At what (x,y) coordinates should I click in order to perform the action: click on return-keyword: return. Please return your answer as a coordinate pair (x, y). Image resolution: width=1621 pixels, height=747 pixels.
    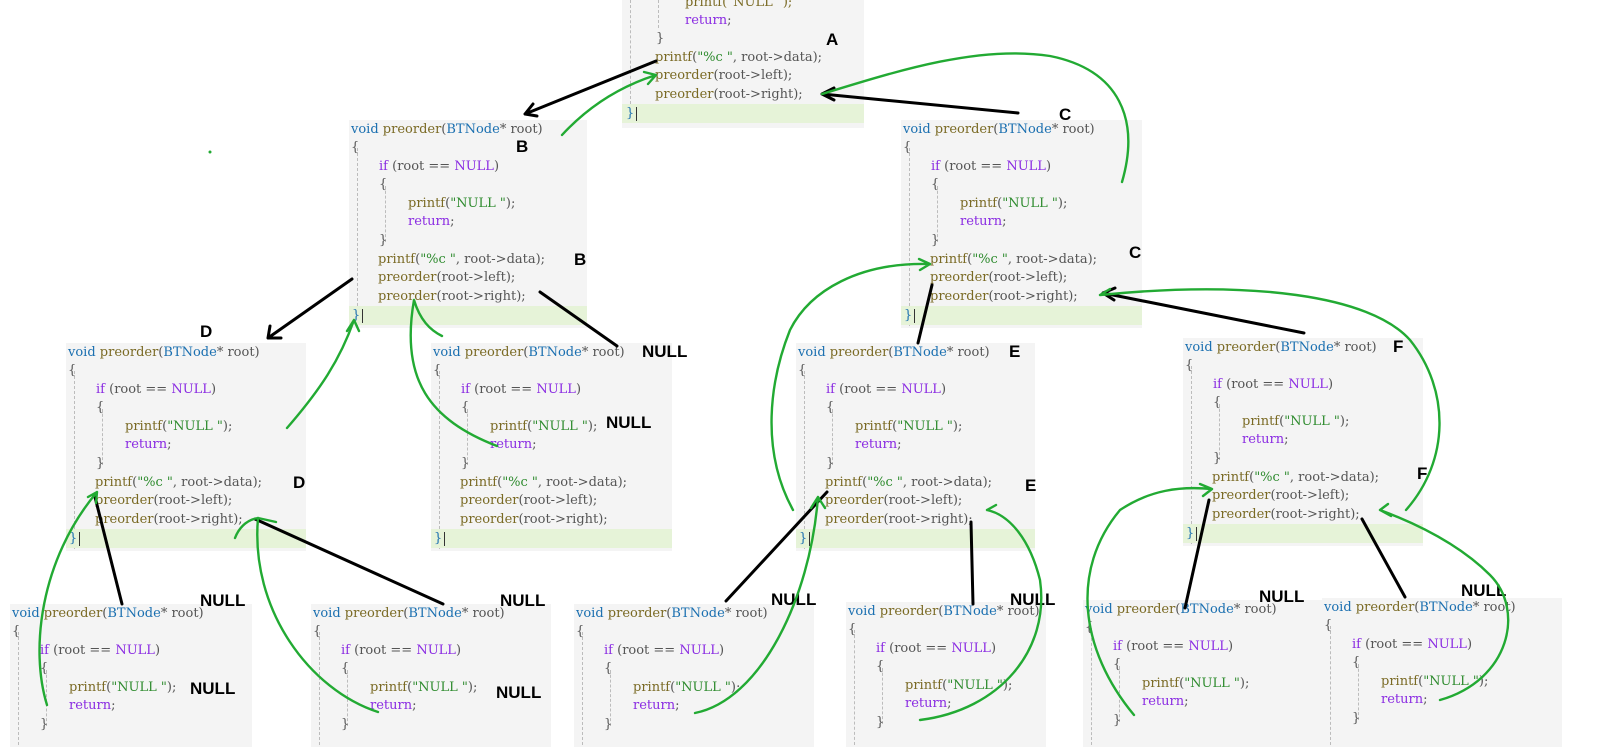
    Looking at the image, I should click on (706, 20).